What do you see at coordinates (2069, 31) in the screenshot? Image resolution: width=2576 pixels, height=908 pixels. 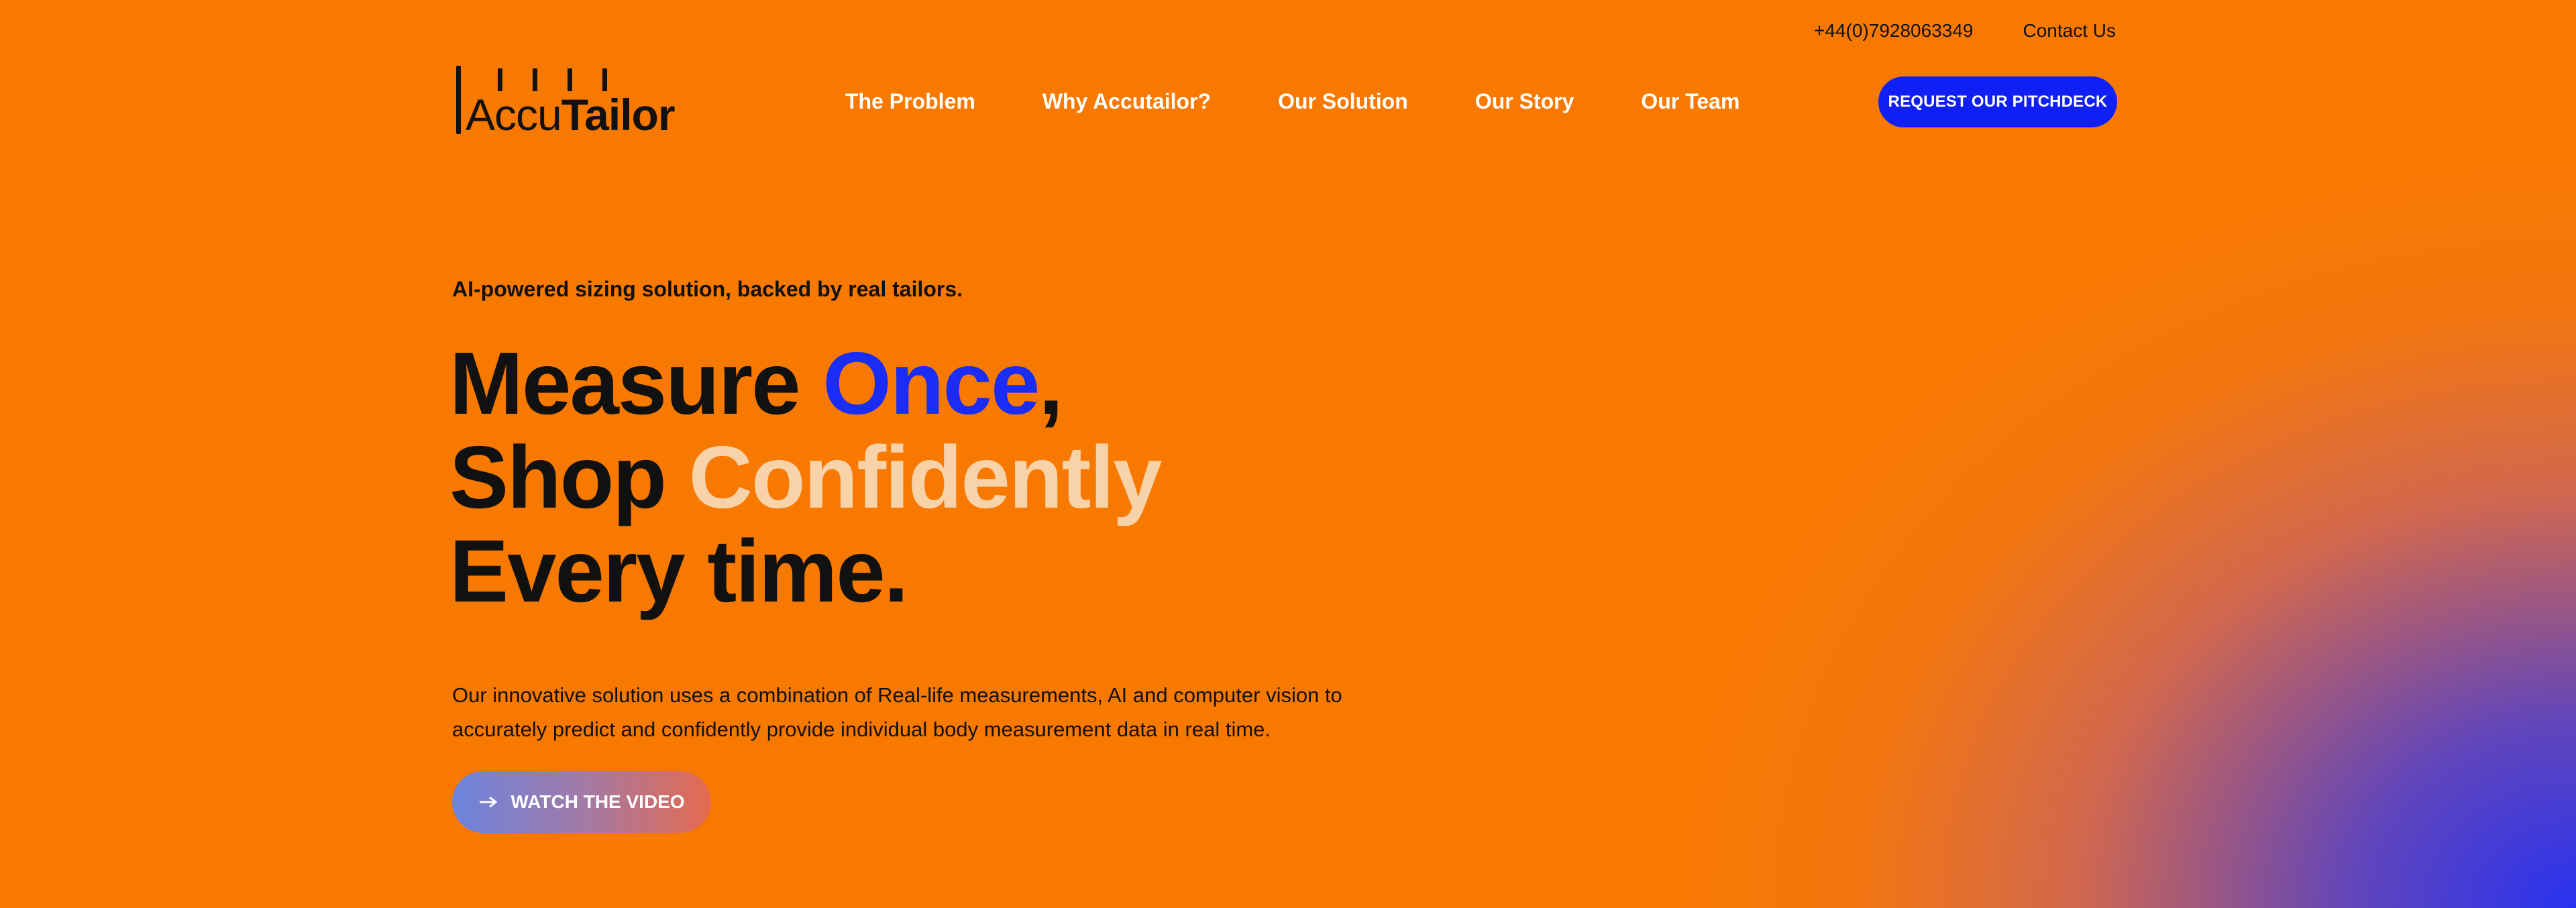 I see `contact-link: Contact Us` at bounding box center [2069, 31].